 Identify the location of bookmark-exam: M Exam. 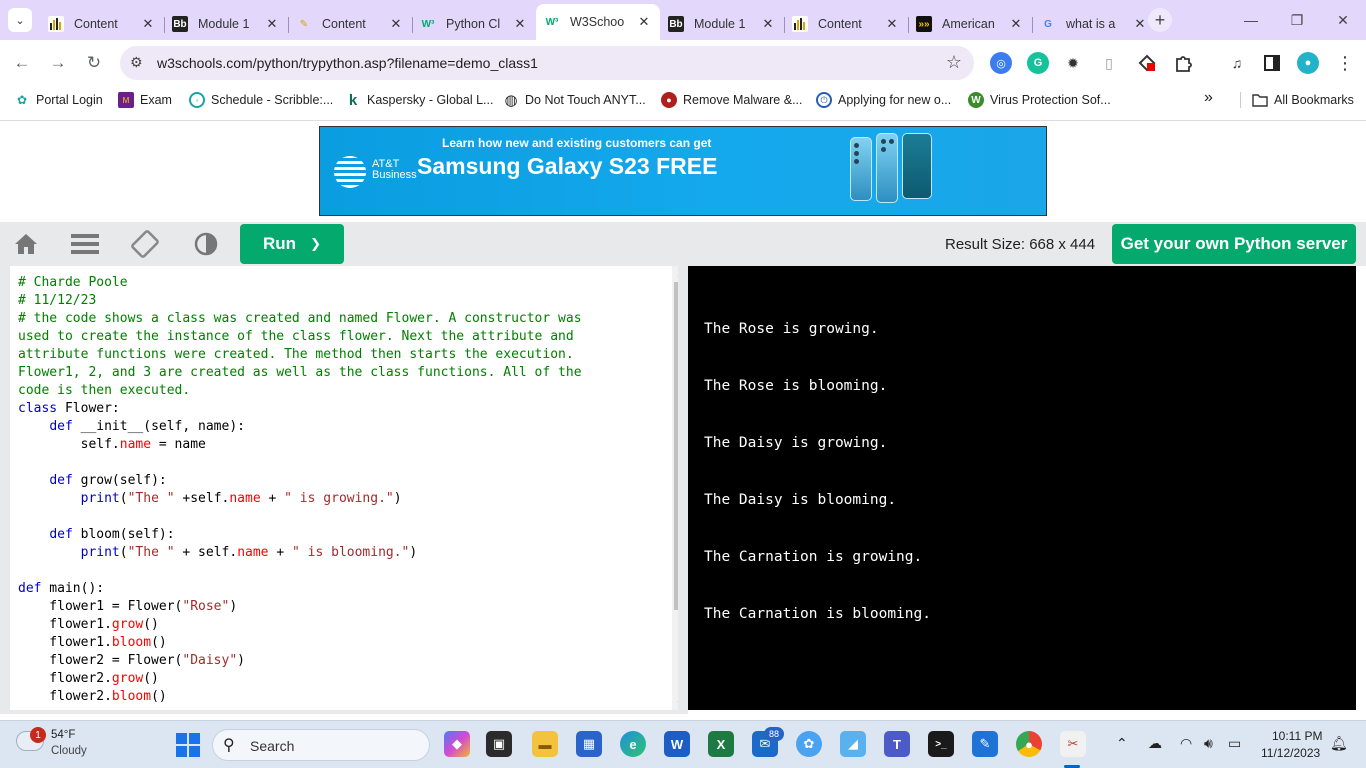
(145, 100).